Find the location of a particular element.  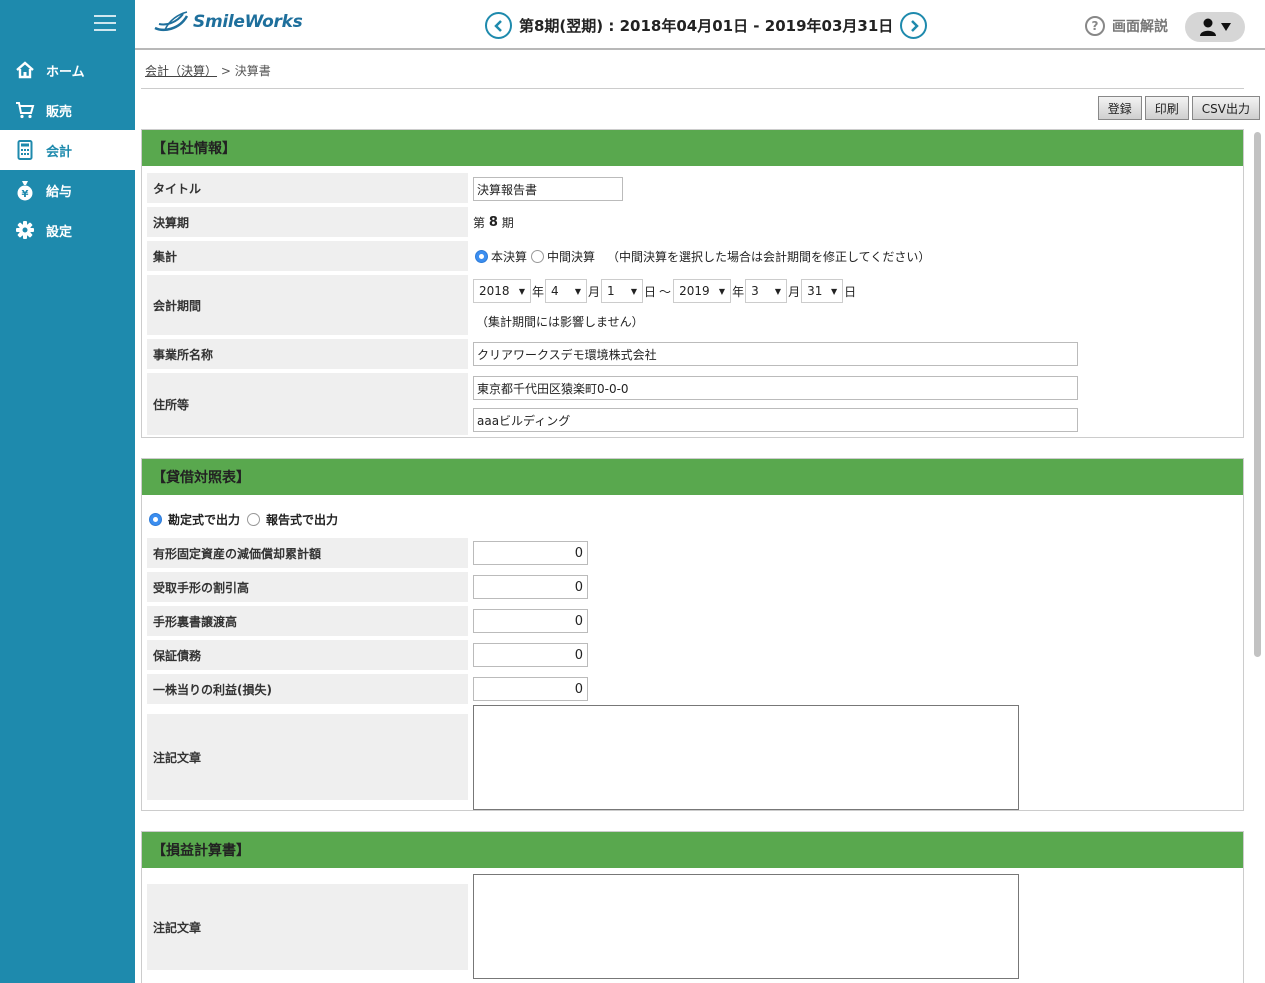

end-day-select: 31 ▼ is located at coordinates (822, 291).